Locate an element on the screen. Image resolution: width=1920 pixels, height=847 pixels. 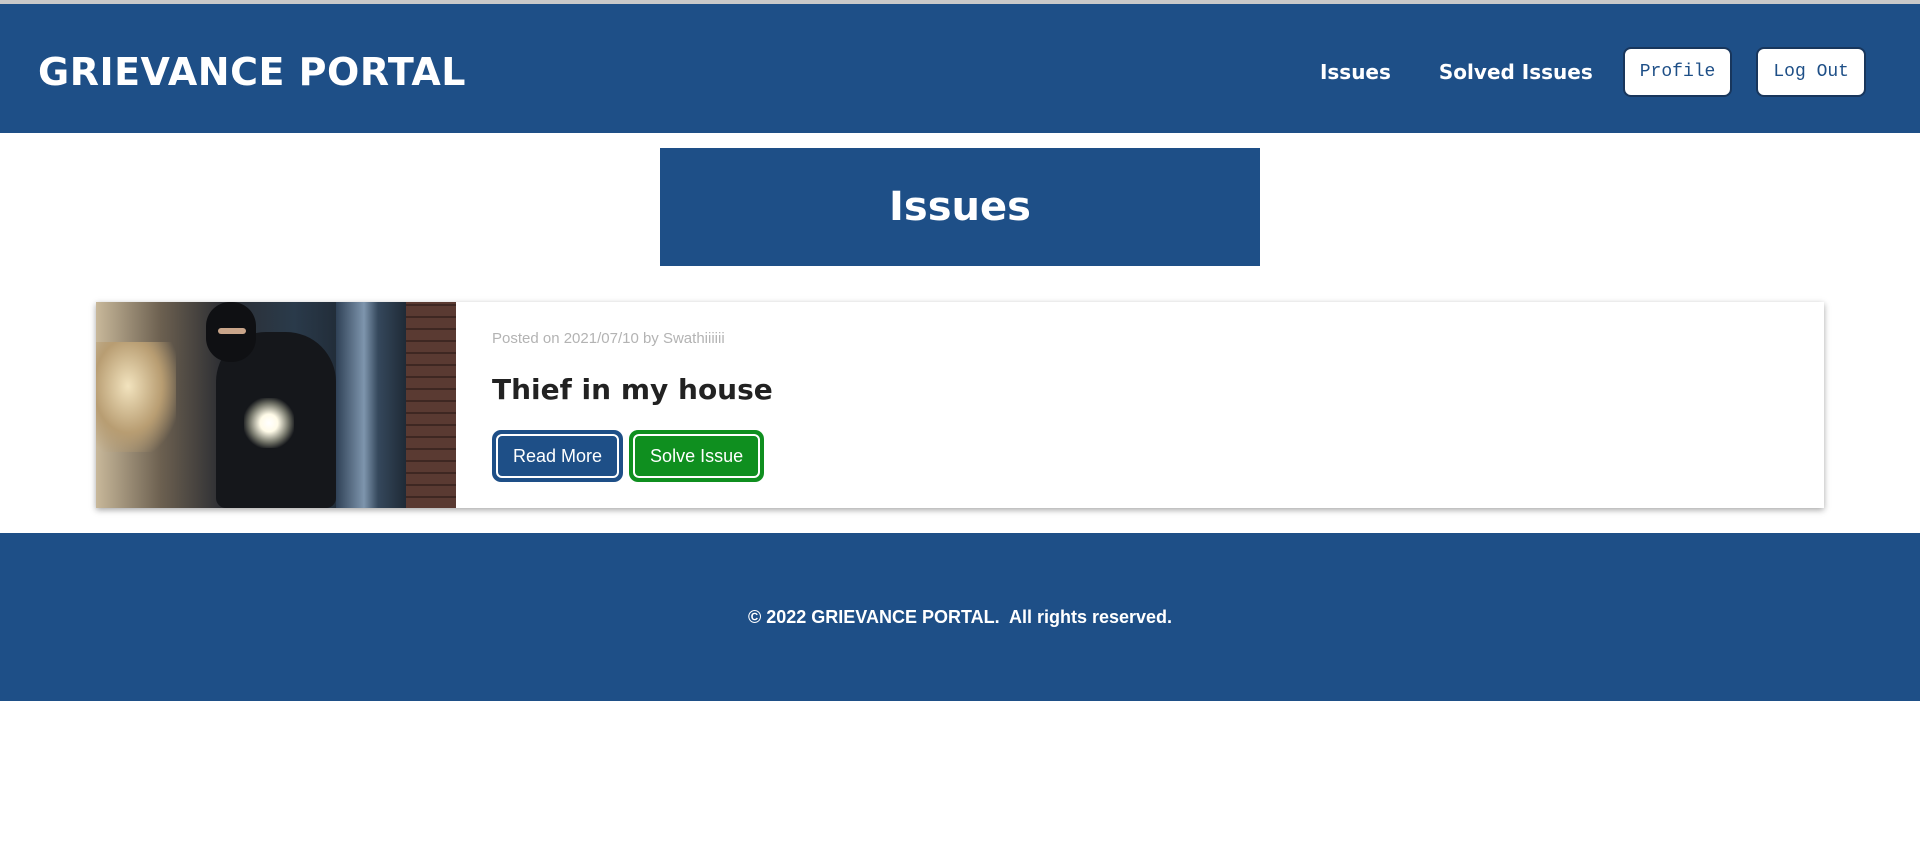
read-more-button: Read More is located at coordinates (558, 456).